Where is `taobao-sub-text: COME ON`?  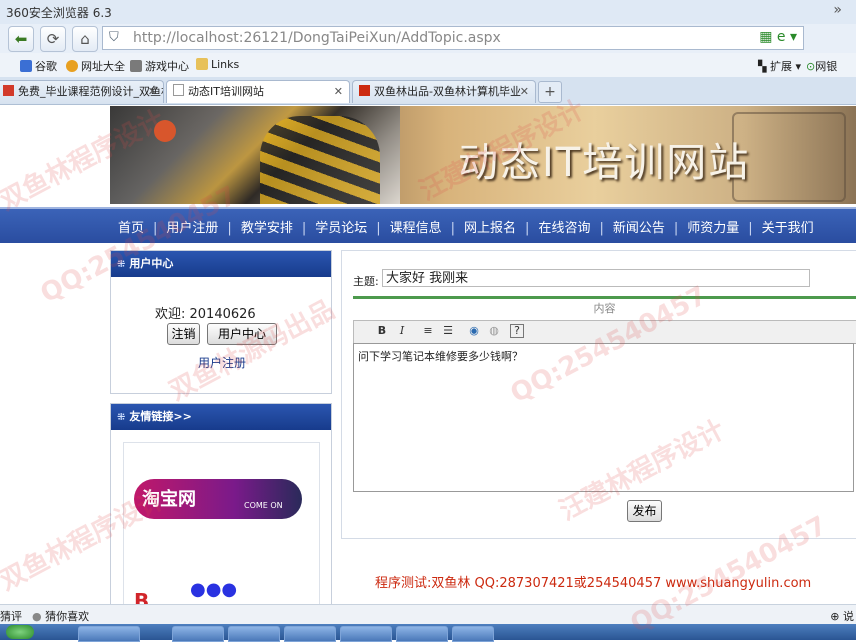 taobao-sub-text: COME ON is located at coordinates (263, 505).